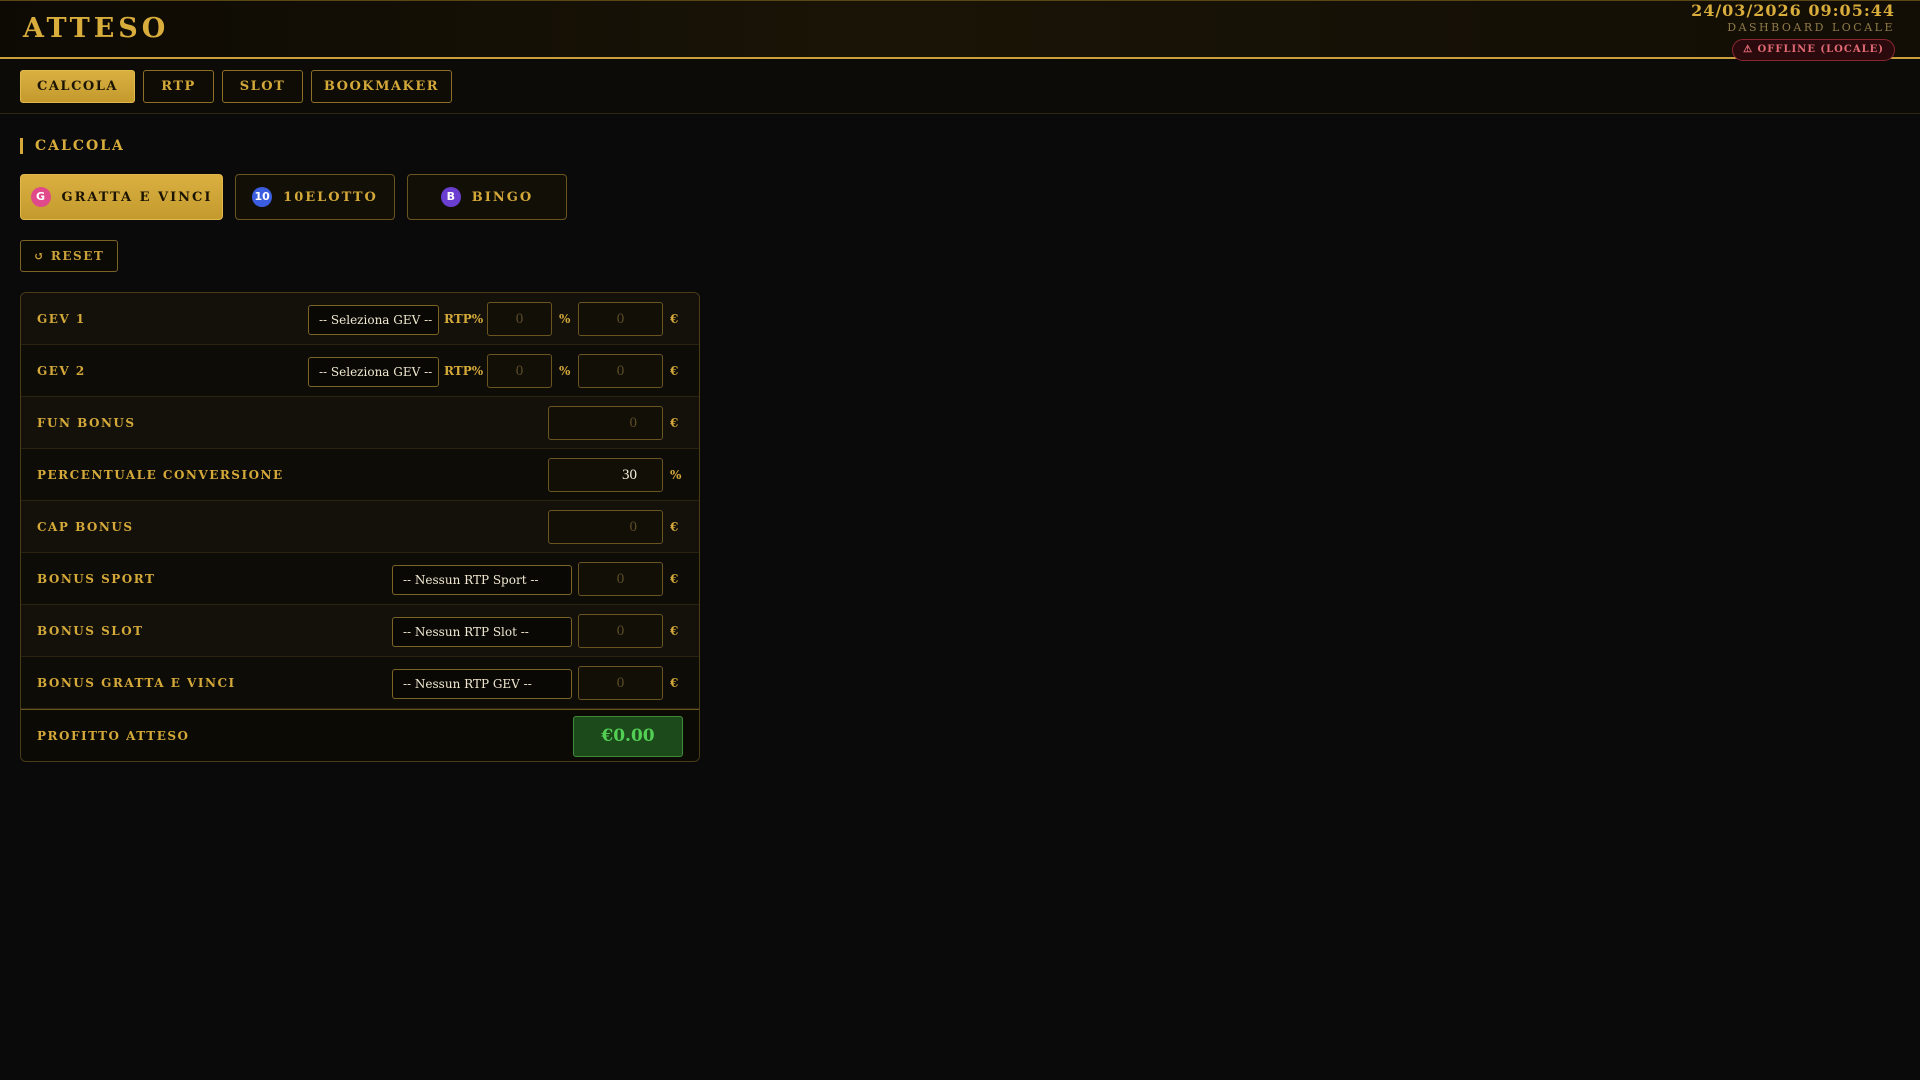 The height and width of the screenshot is (1080, 1920). I want to click on game-bingo-button: B BINGO, so click(487, 197).